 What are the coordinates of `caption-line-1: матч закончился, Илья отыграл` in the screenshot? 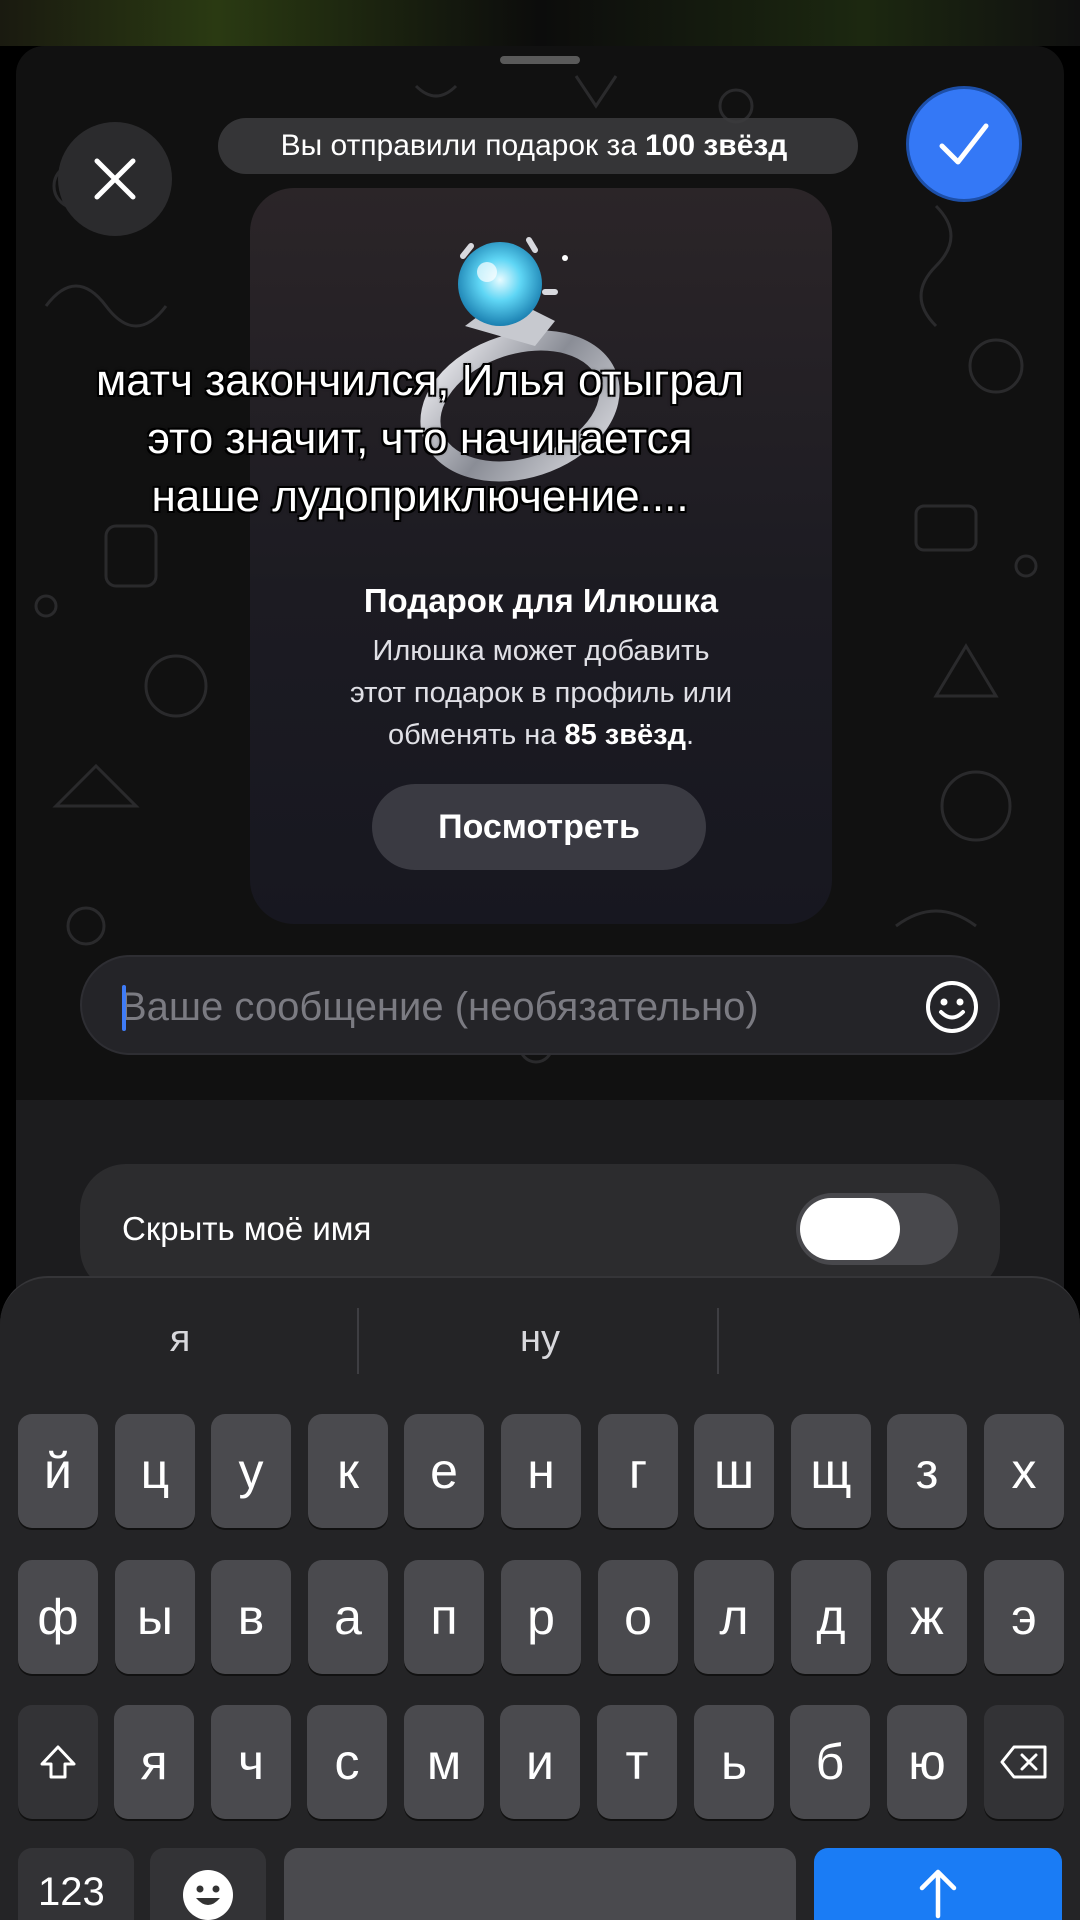 It's located at (420, 380).